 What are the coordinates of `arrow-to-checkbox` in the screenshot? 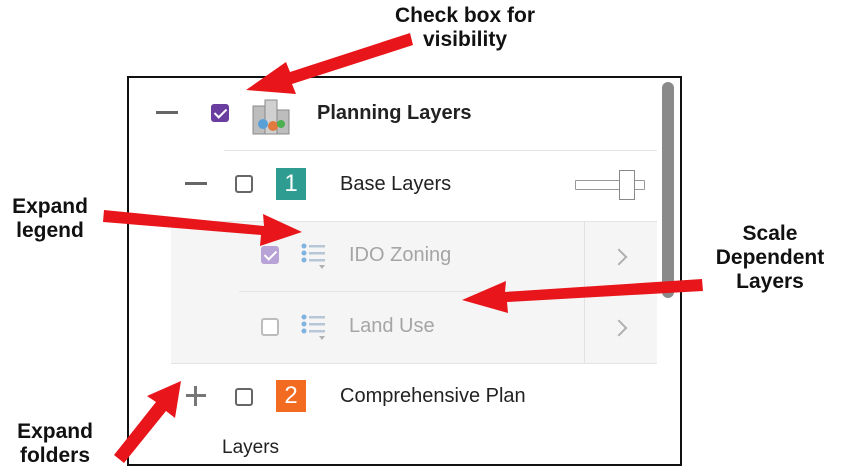 It's located at (329, 63).